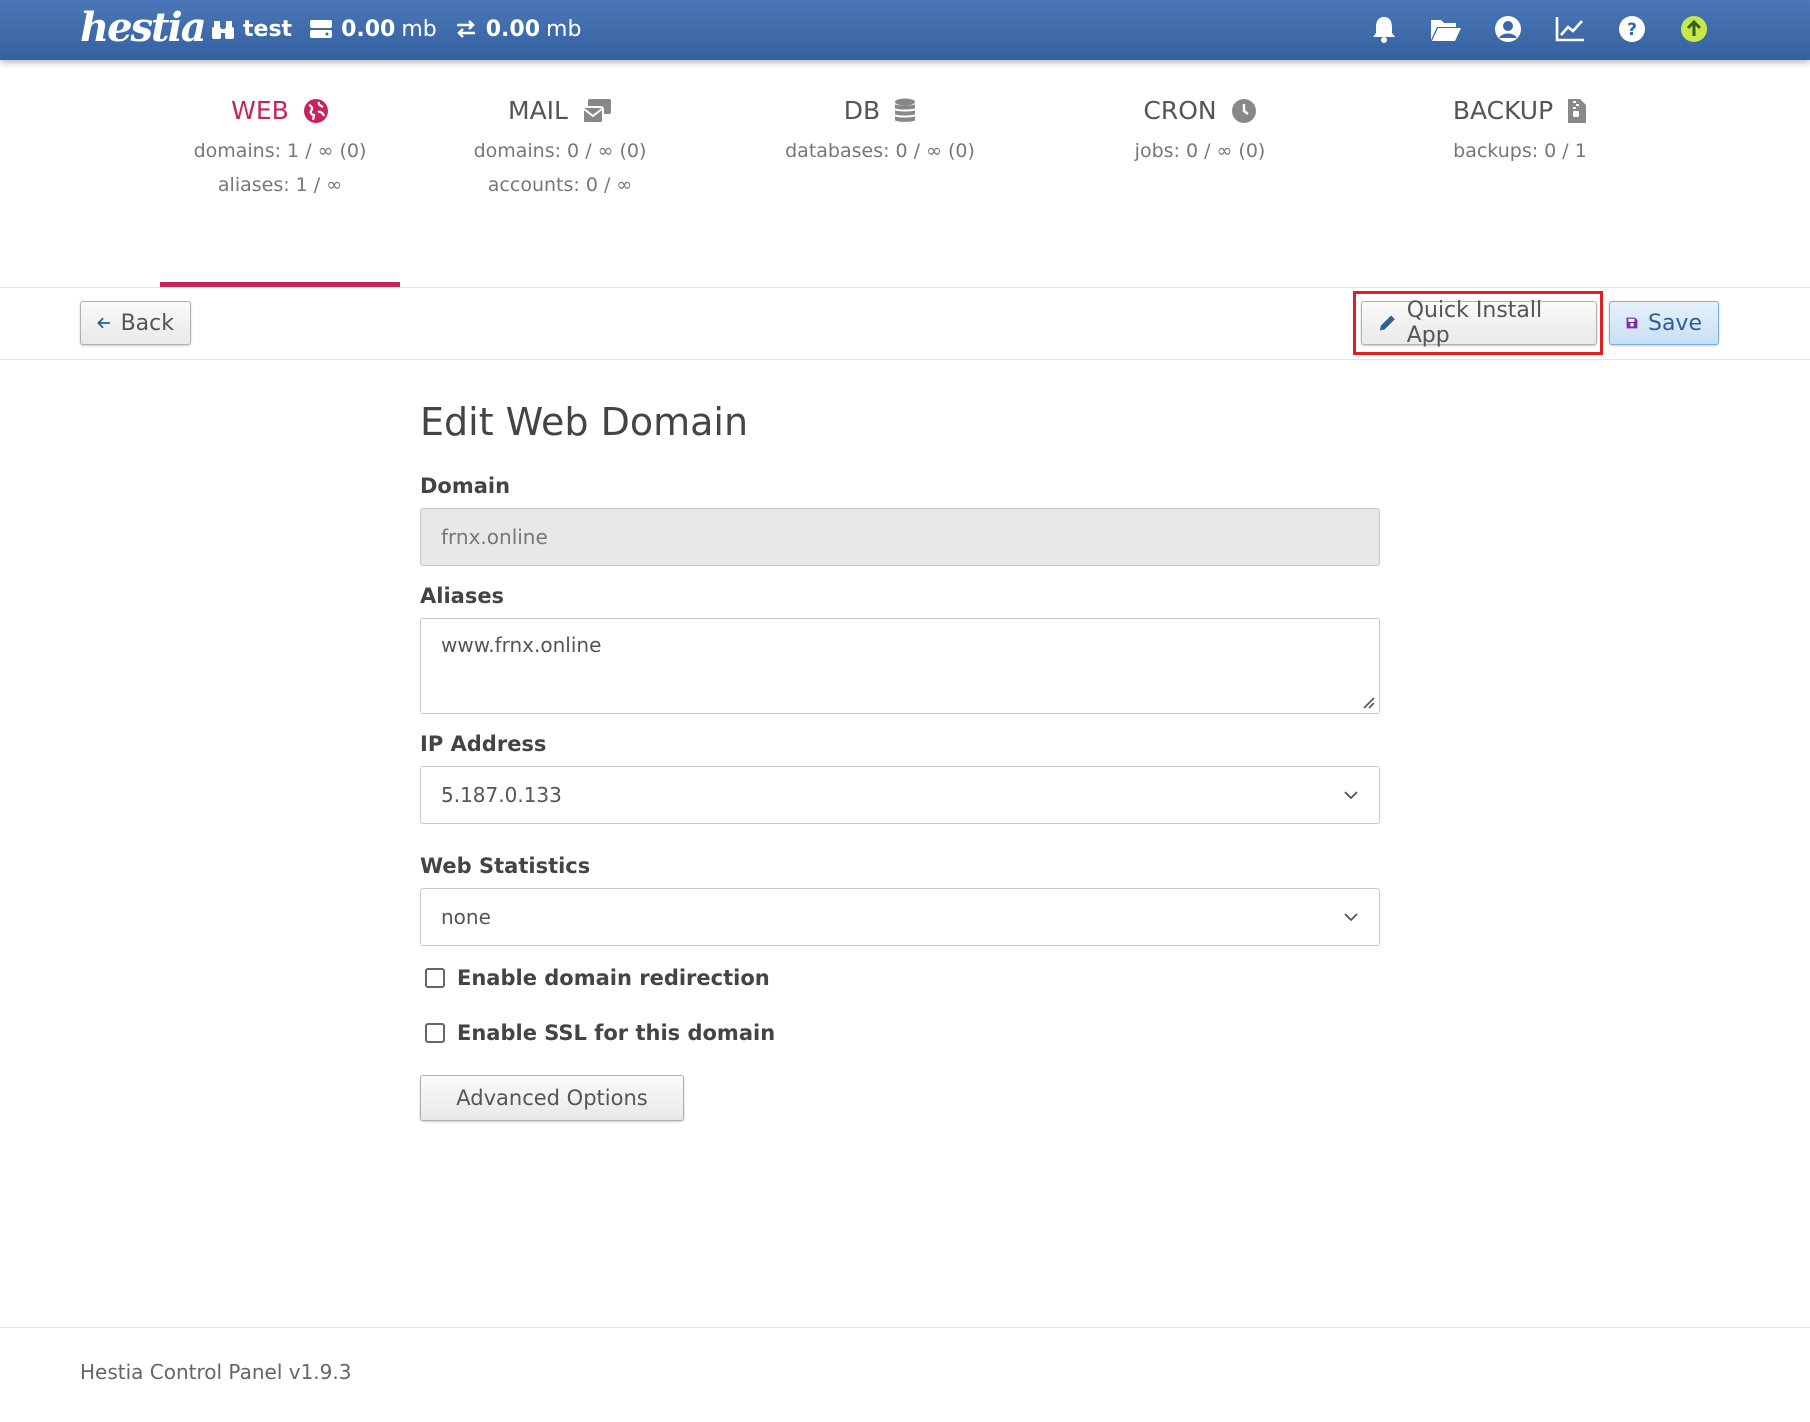  I want to click on tab-cron-jobs: jobs: 0 / ∞ (0), so click(1200, 151).